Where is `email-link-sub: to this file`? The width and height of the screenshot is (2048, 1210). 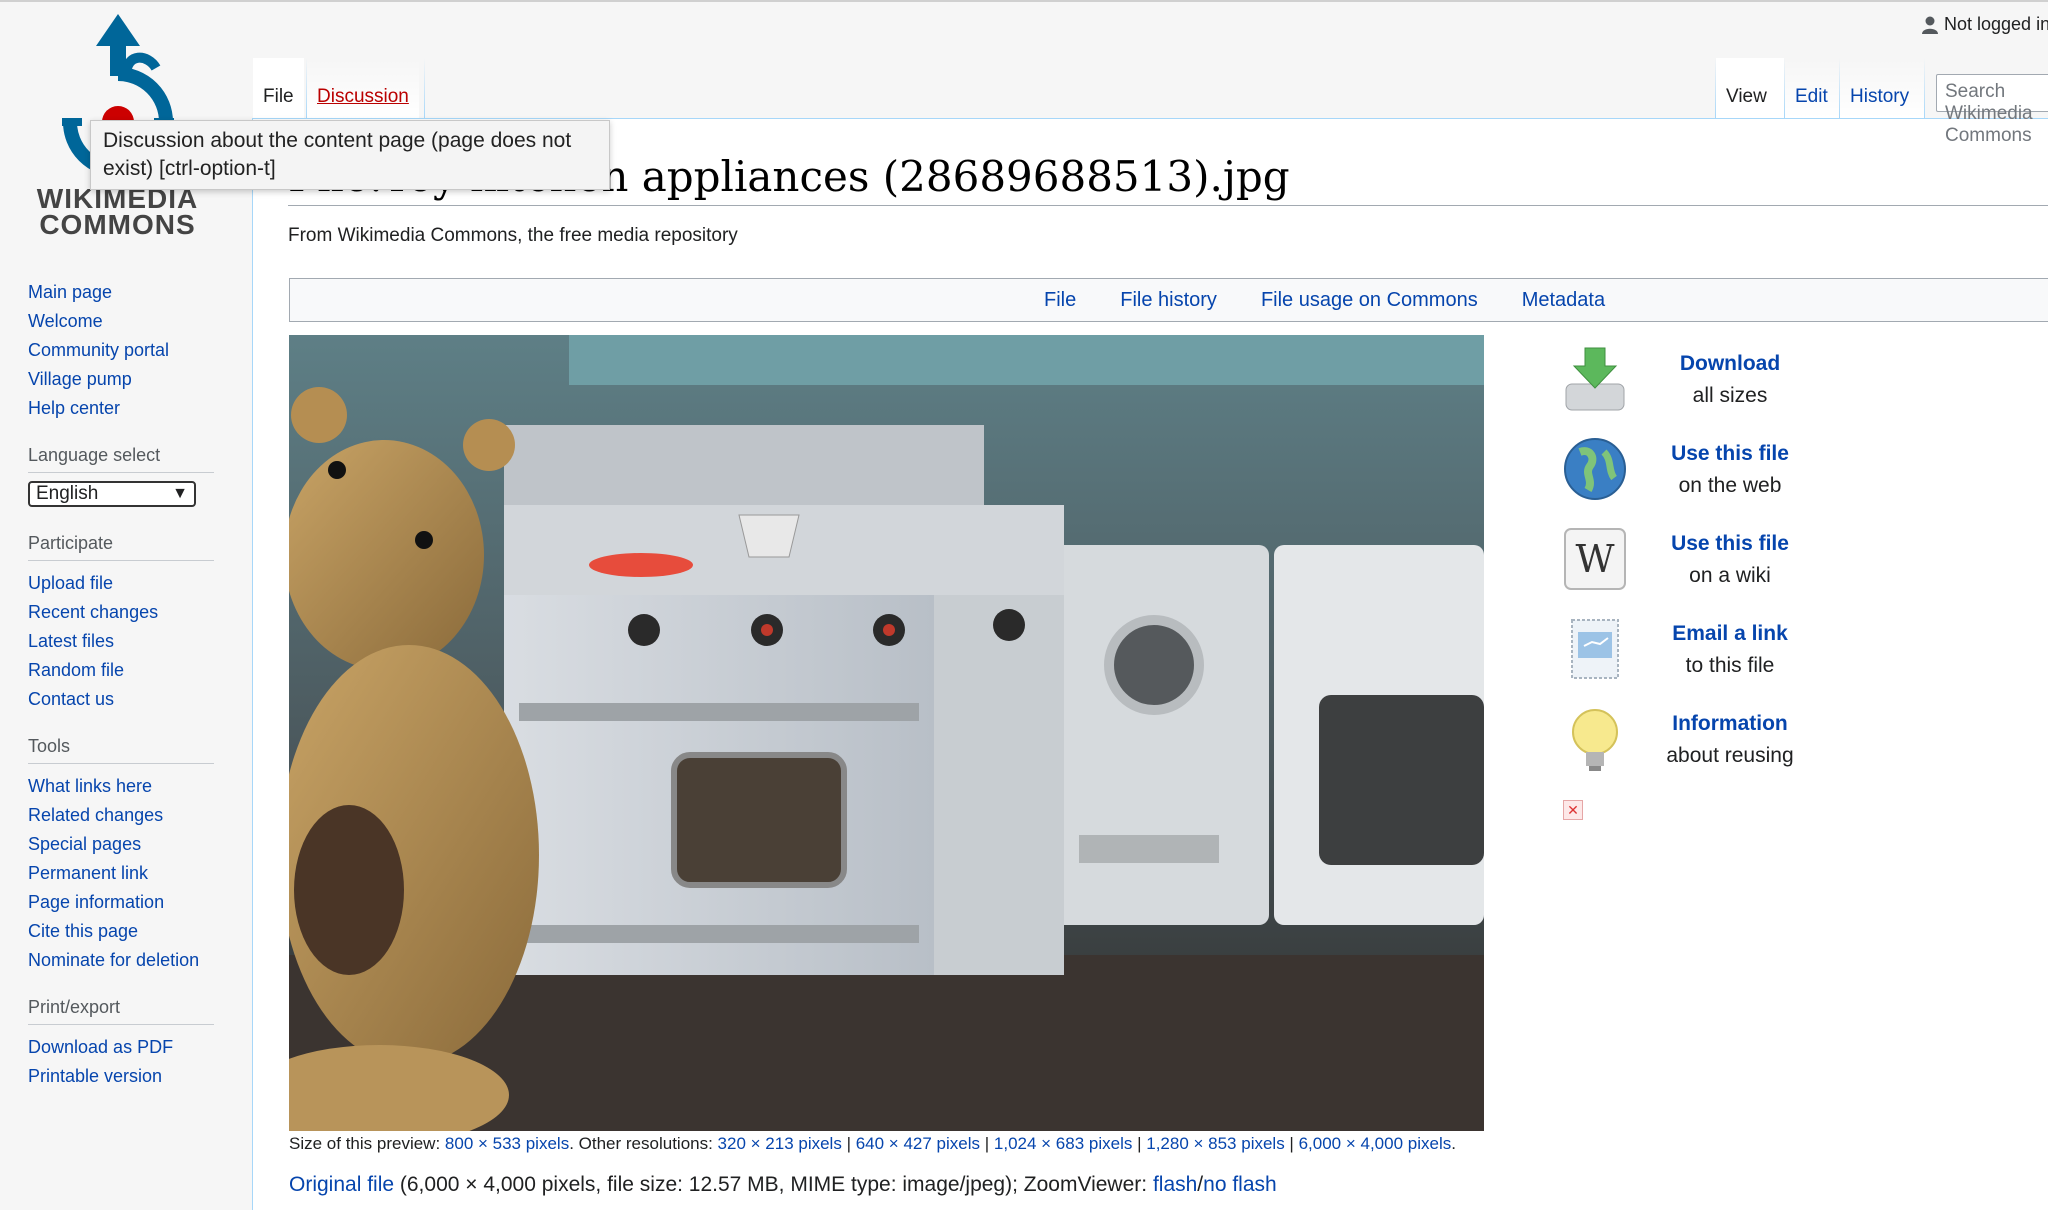 email-link-sub: to this file is located at coordinates (1730, 665).